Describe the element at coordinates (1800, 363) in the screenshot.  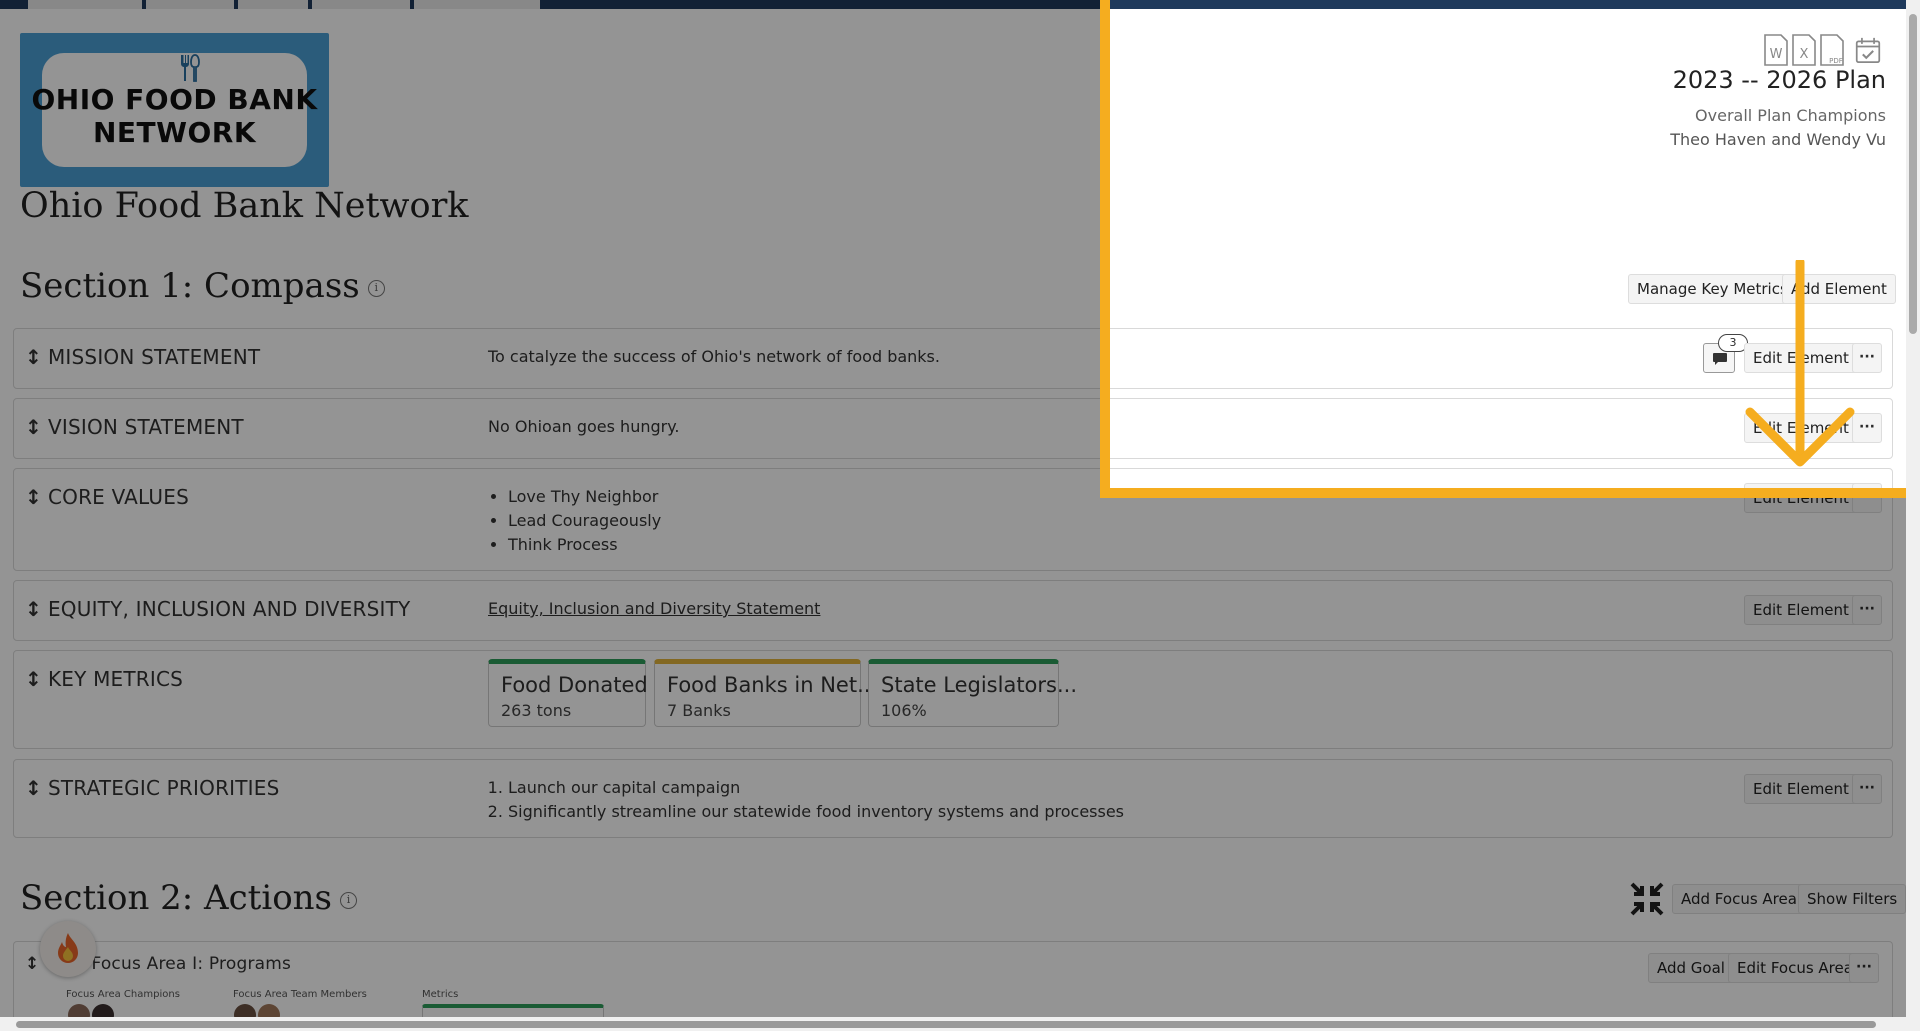
I see `arrow-down-icon` at that location.